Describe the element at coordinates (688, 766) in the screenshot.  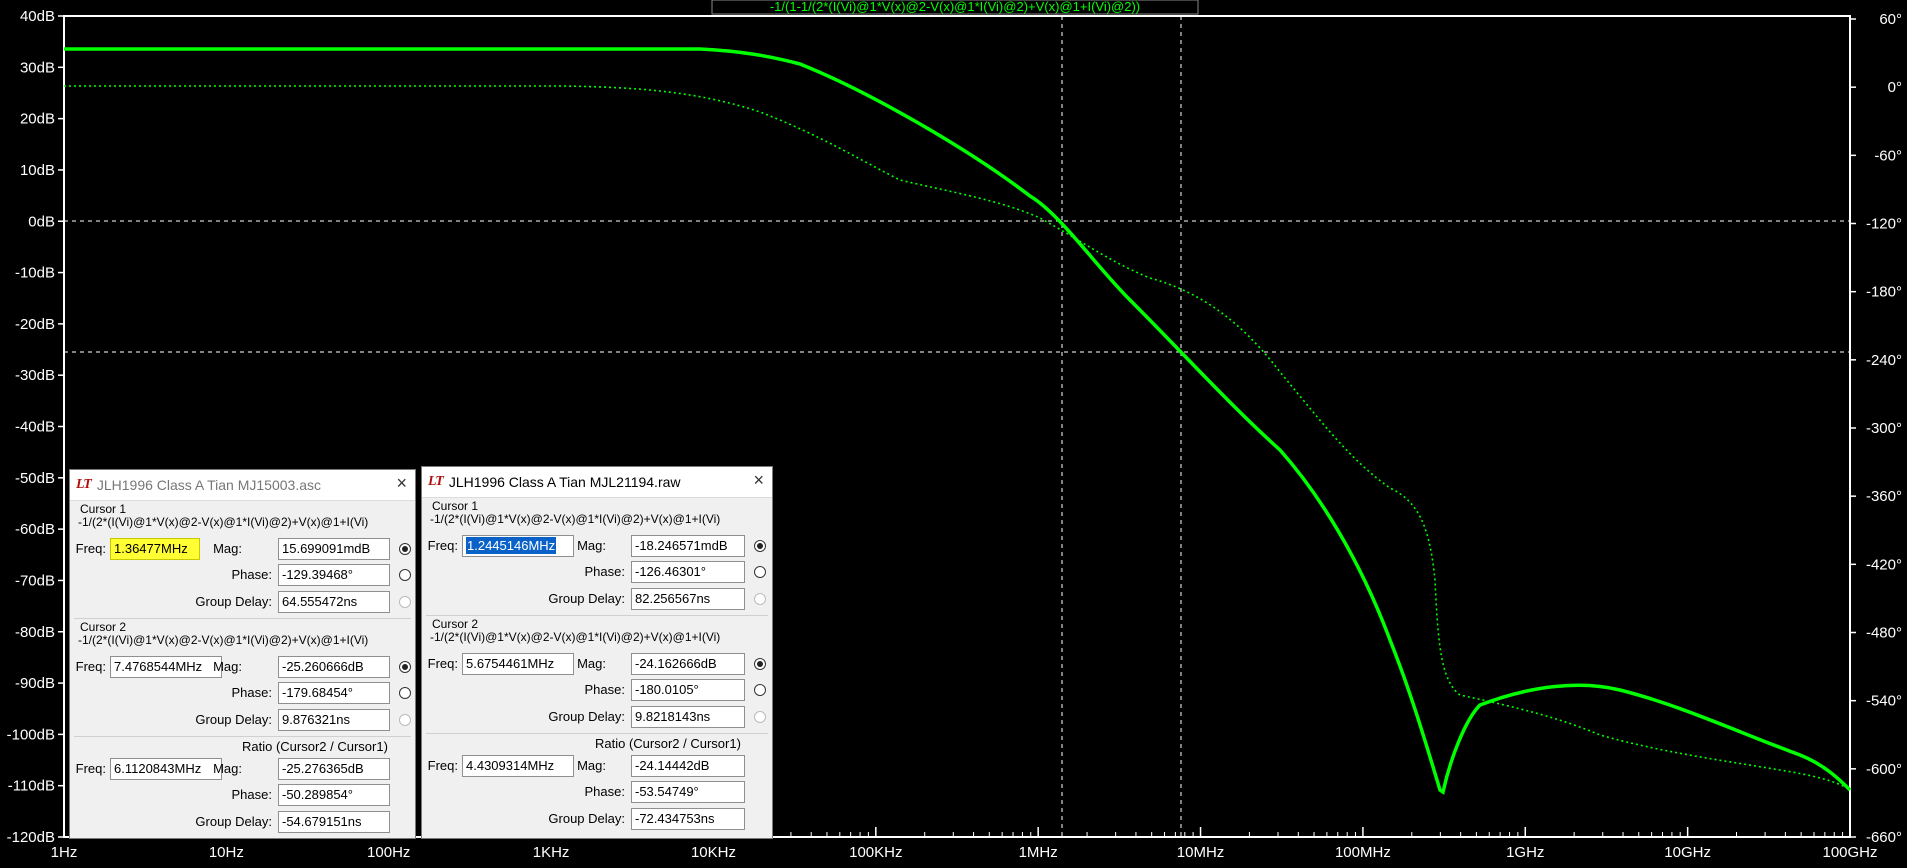
I see `ratio-mag-field: -24.14442dB` at that location.